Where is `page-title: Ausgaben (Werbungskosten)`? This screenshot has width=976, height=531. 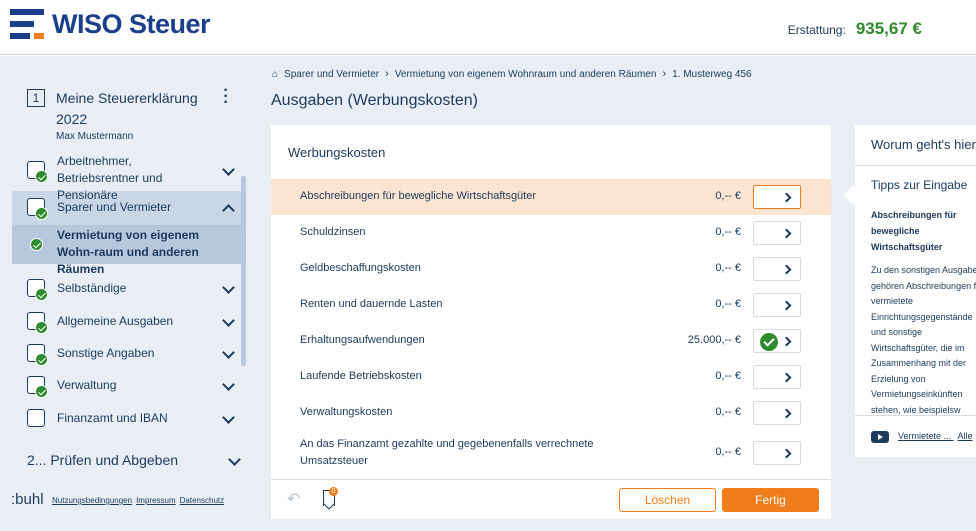 page-title: Ausgaben (Werbungskosten) is located at coordinates (374, 100).